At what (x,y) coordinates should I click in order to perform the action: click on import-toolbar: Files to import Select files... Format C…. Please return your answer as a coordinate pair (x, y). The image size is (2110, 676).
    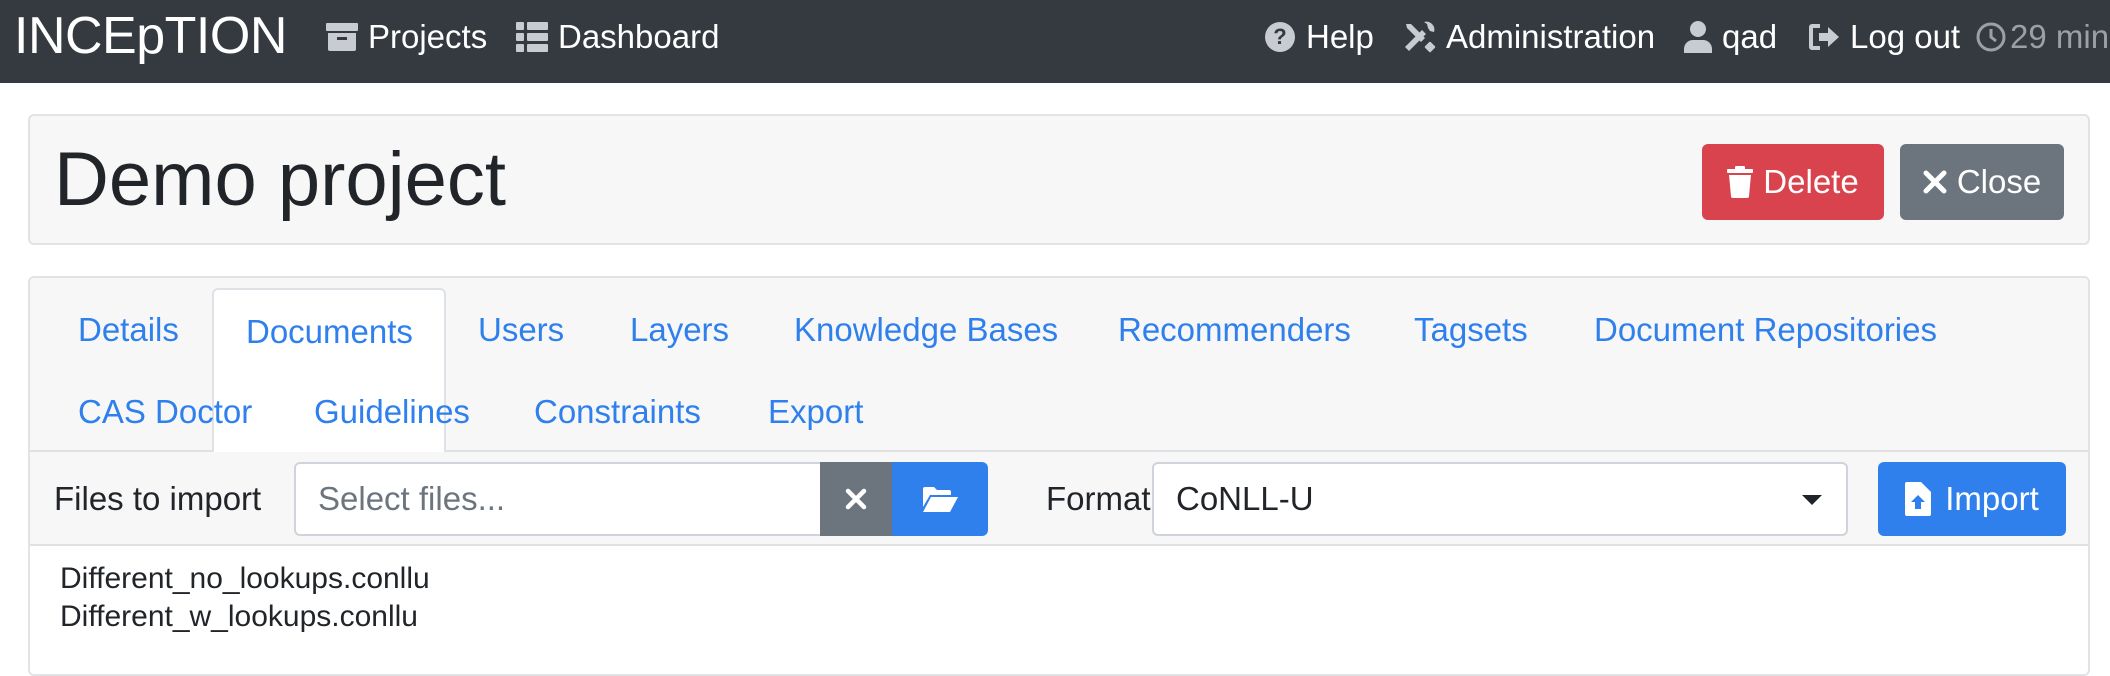
    Looking at the image, I should click on (1059, 499).